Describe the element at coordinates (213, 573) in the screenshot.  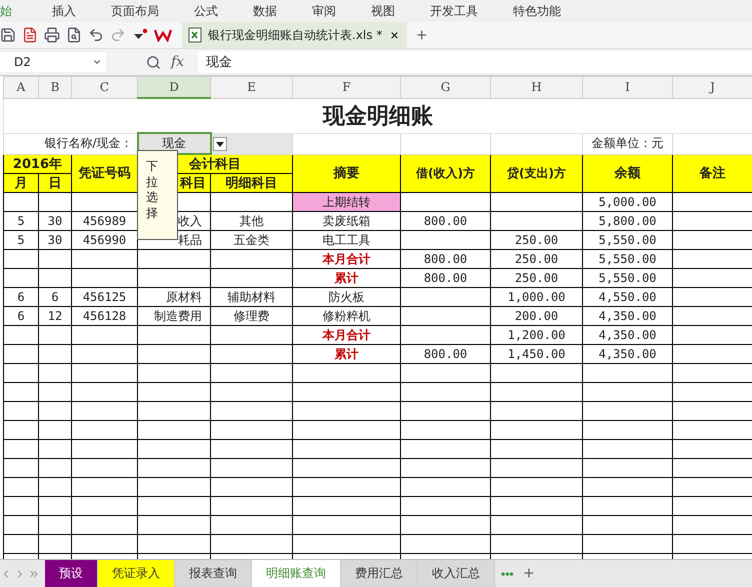
I see `sheet-tab: 报表查询` at that location.